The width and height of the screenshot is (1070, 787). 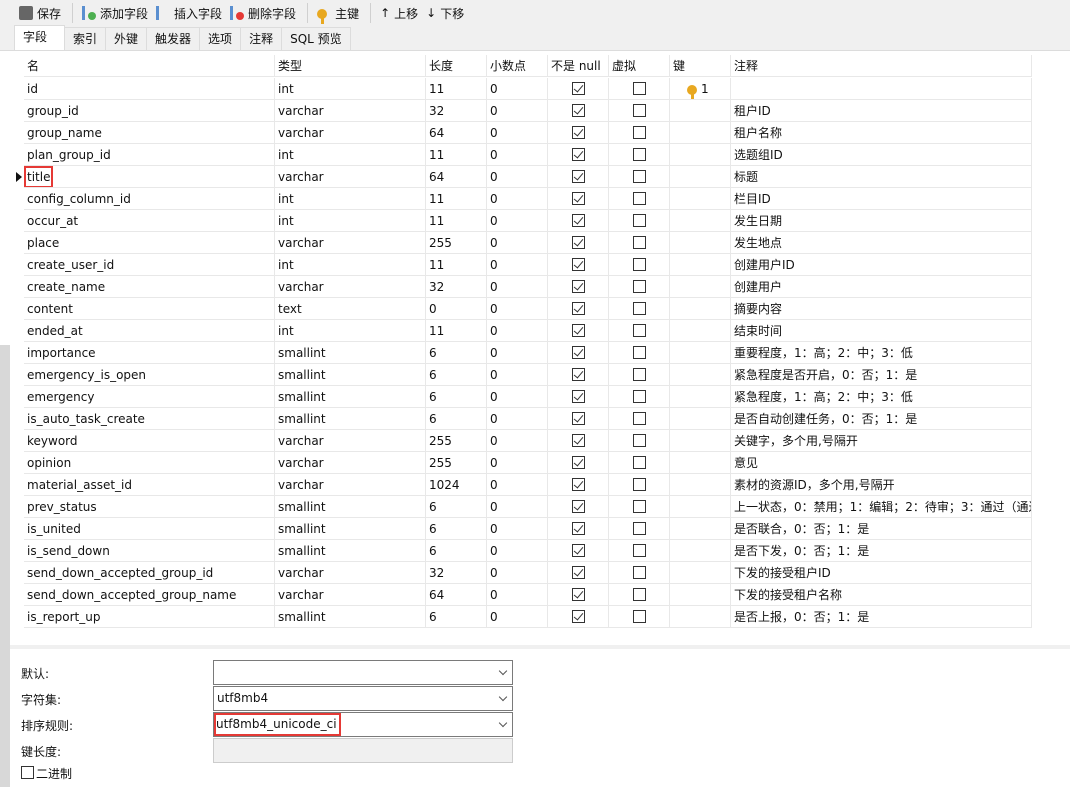 I want to click on field-name: importance, so click(x=149, y=352).